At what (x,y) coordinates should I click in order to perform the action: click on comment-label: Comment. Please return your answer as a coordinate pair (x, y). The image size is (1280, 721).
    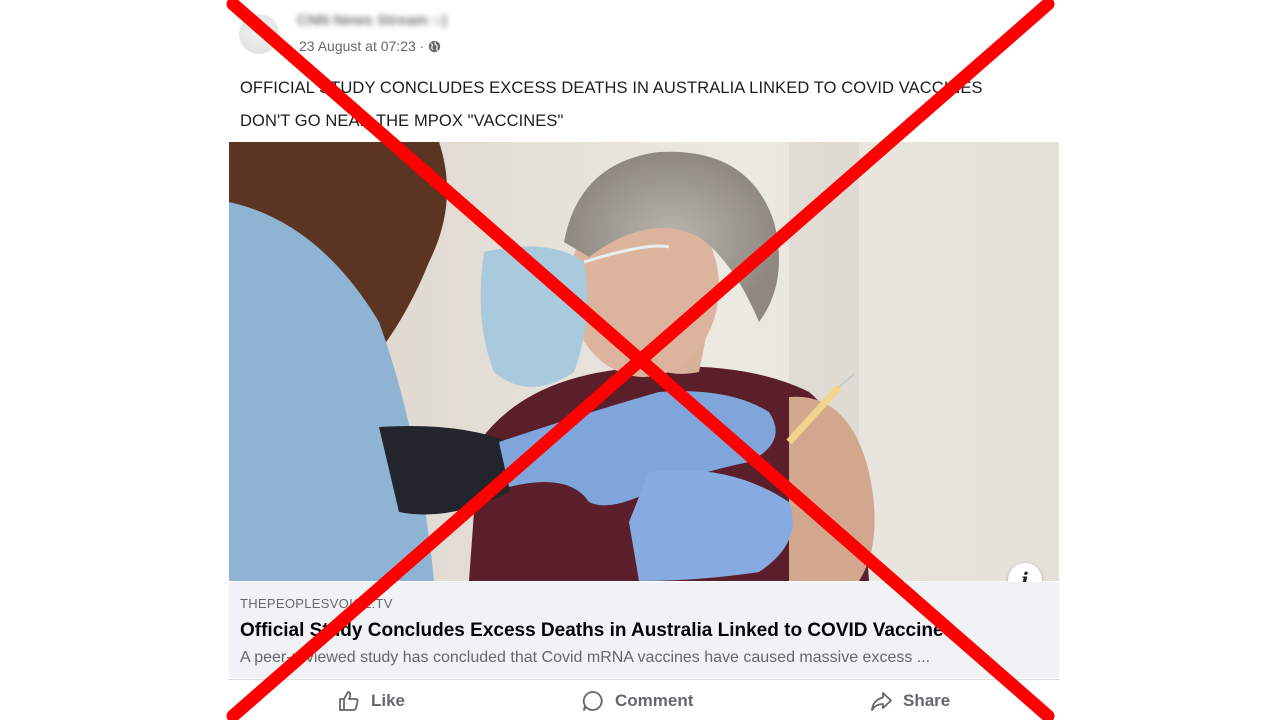
    Looking at the image, I should click on (654, 700).